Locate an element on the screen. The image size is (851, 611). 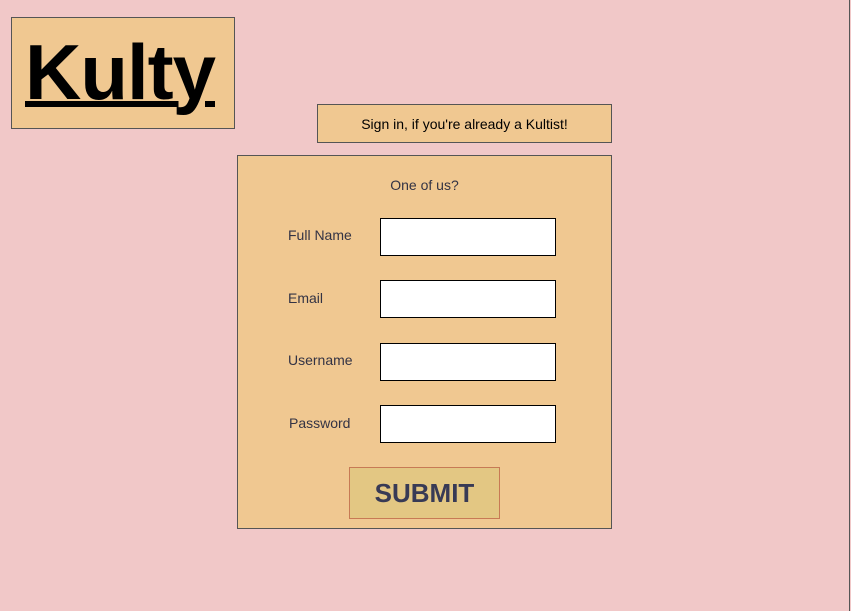
password-label: Password is located at coordinates (320, 423).